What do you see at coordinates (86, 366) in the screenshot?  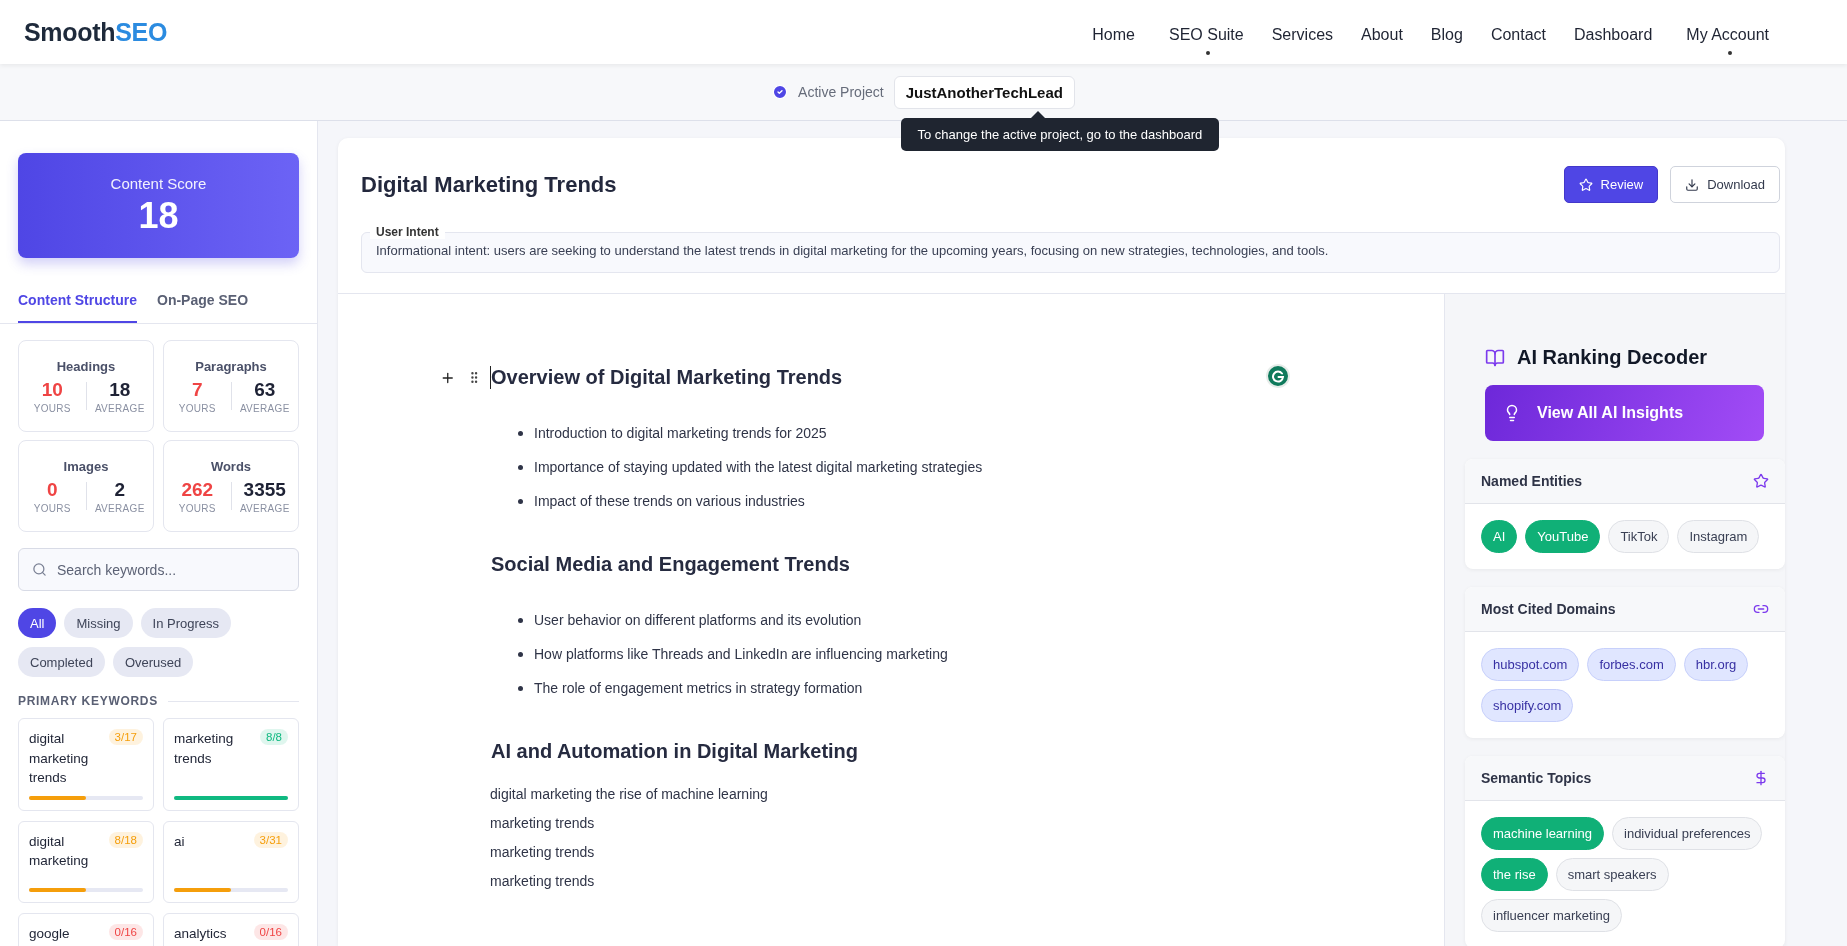 I see `stat-title: Headings` at bounding box center [86, 366].